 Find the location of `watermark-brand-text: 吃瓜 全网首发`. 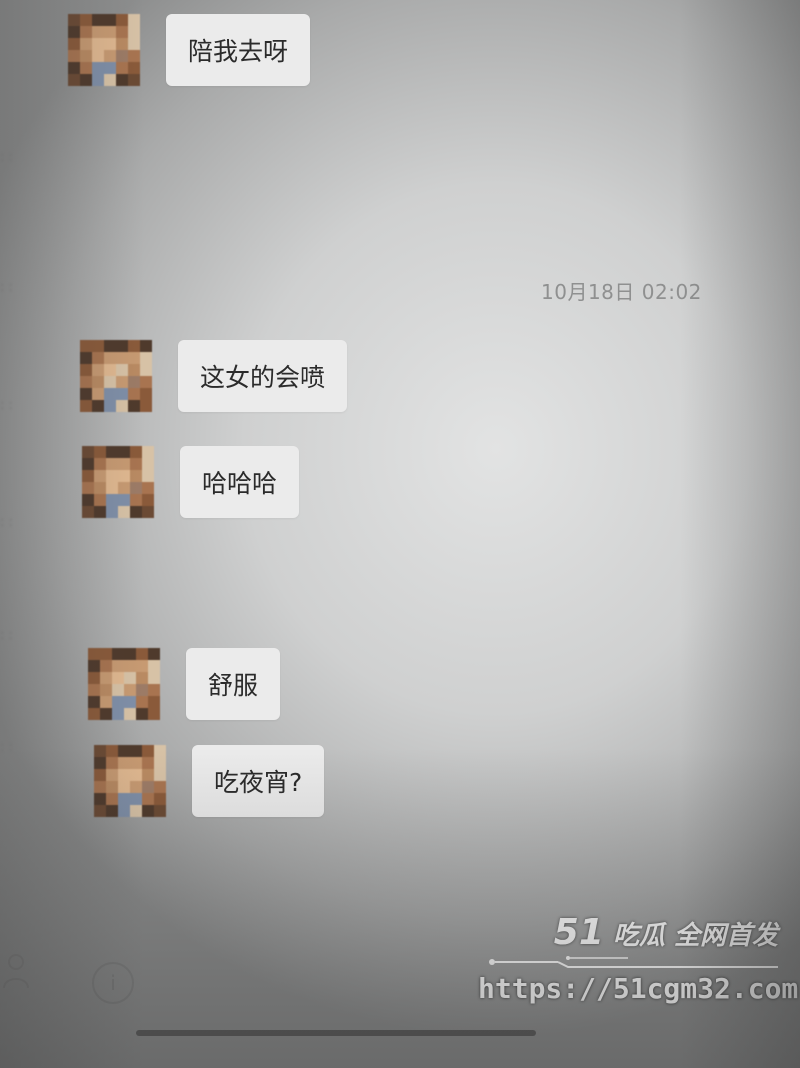

watermark-brand-text: 吃瓜 全网首发 is located at coordinates (695, 936).